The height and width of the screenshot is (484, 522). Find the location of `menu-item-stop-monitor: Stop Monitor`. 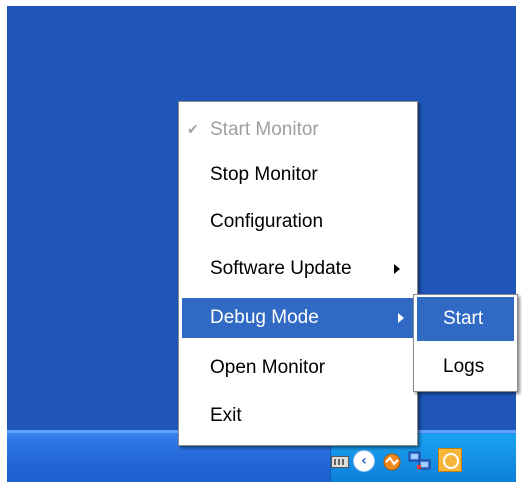

menu-item-stop-monitor: Stop Monitor is located at coordinates (298, 175).